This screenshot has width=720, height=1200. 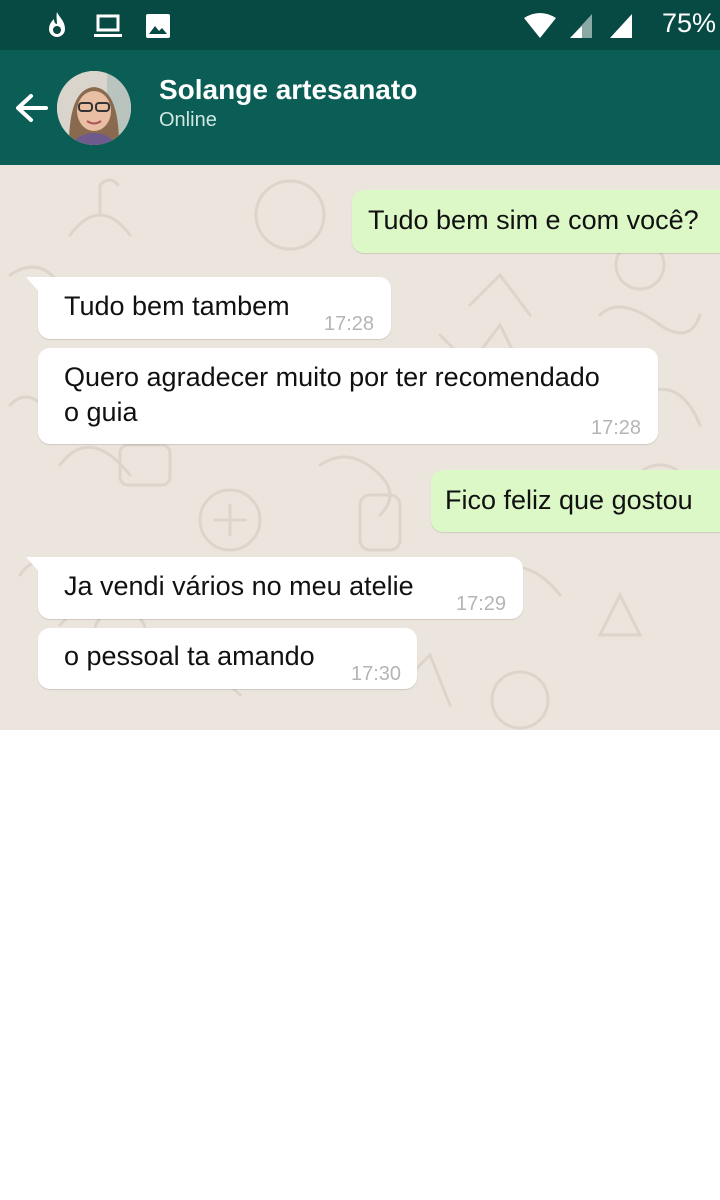 I want to click on contact-status: Online, so click(x=188, y=120).